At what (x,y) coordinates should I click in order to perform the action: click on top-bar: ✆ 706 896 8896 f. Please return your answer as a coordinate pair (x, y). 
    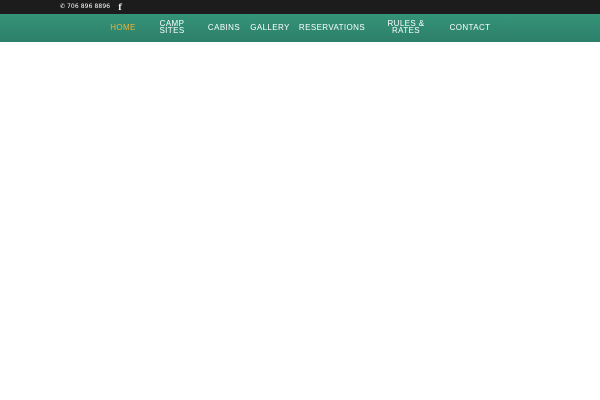
    Looking at the image, I should click on (300, 7).